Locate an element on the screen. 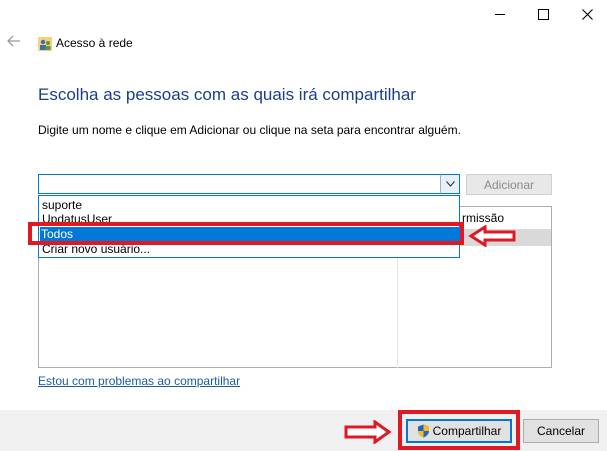 This screenshot has width=607, height=451. network-users-icon is located at coordinates (45, 44).